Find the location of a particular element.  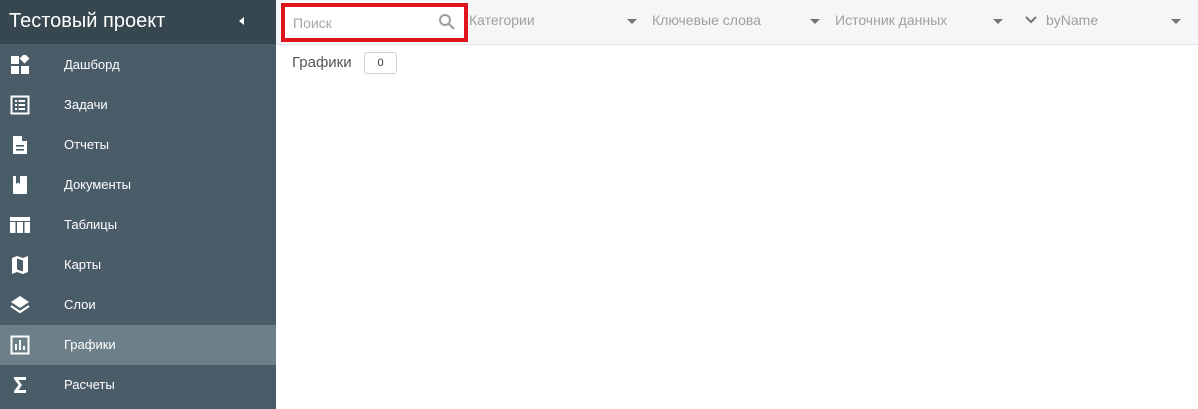

sidebar-item-reports: Отчеты is located at coordinates (138, 145).